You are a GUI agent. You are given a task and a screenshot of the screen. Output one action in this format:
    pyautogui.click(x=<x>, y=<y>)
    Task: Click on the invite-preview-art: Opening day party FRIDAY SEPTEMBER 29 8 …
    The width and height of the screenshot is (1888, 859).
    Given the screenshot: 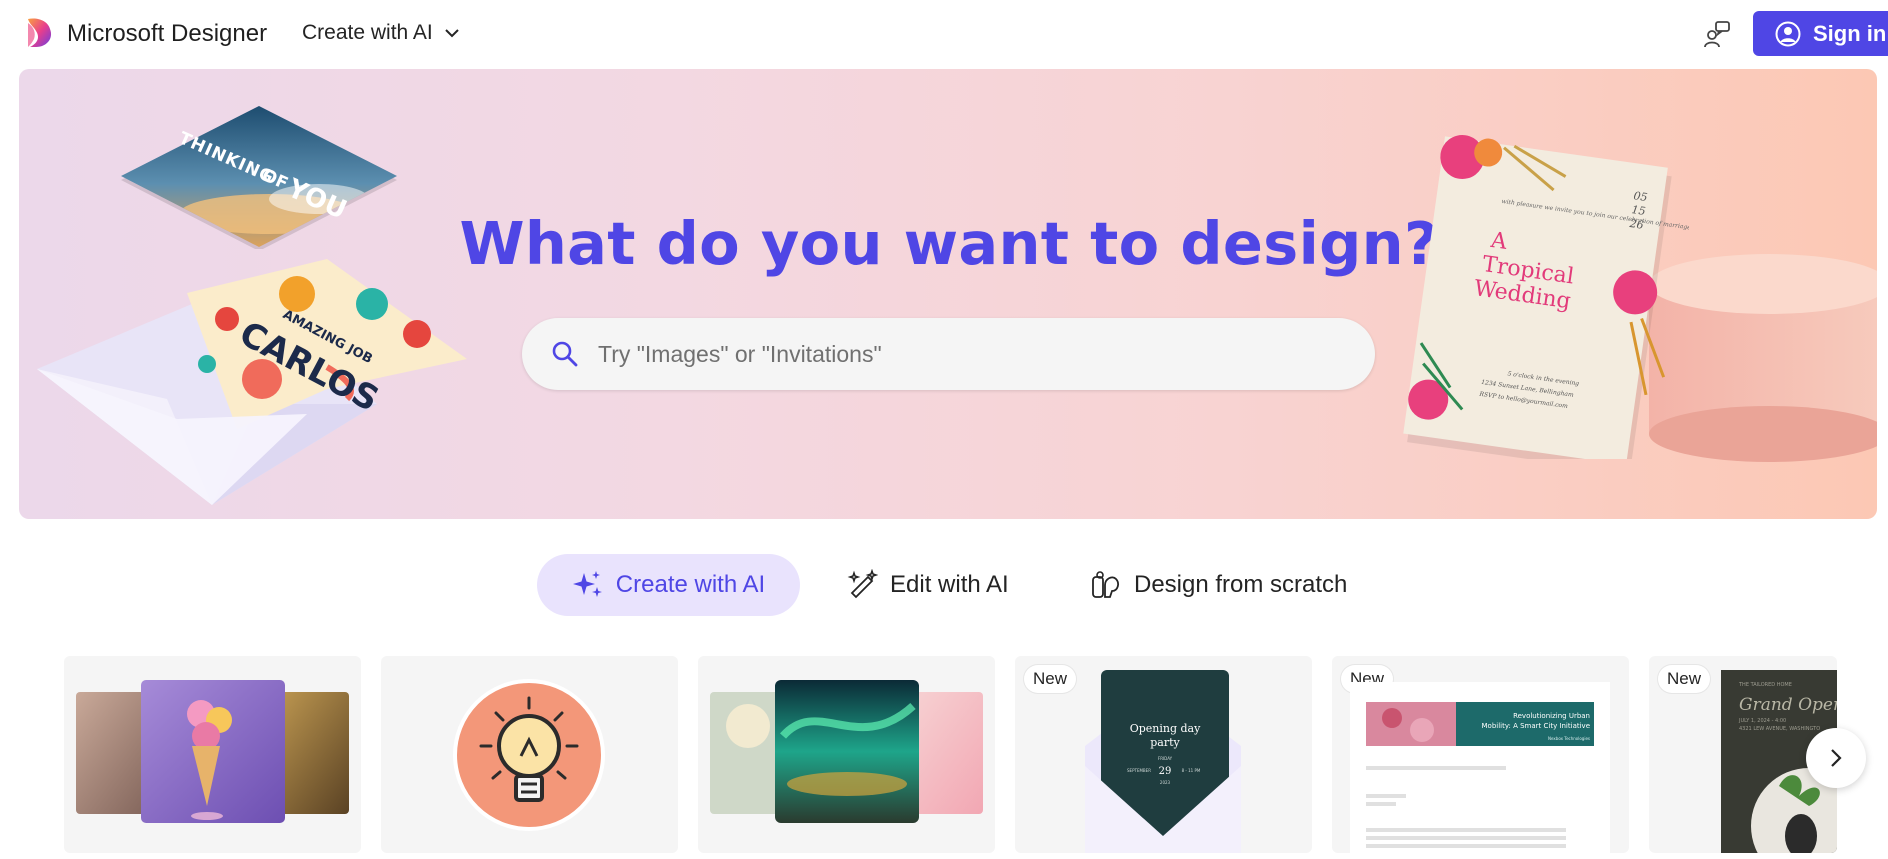 What is the action you would take?
    pyautogui.click(x=1163, y=761)
    